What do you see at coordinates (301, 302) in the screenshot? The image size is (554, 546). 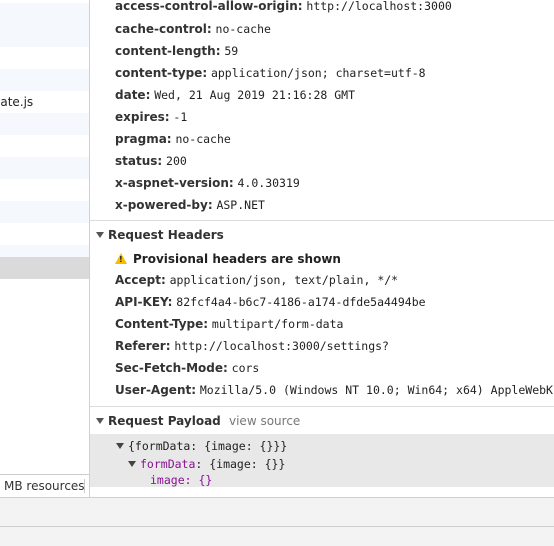 I see `header-value: 82fcf4a4-b6c7-4186-a174-dfde5a4494be` at bounding box center [301, 302].